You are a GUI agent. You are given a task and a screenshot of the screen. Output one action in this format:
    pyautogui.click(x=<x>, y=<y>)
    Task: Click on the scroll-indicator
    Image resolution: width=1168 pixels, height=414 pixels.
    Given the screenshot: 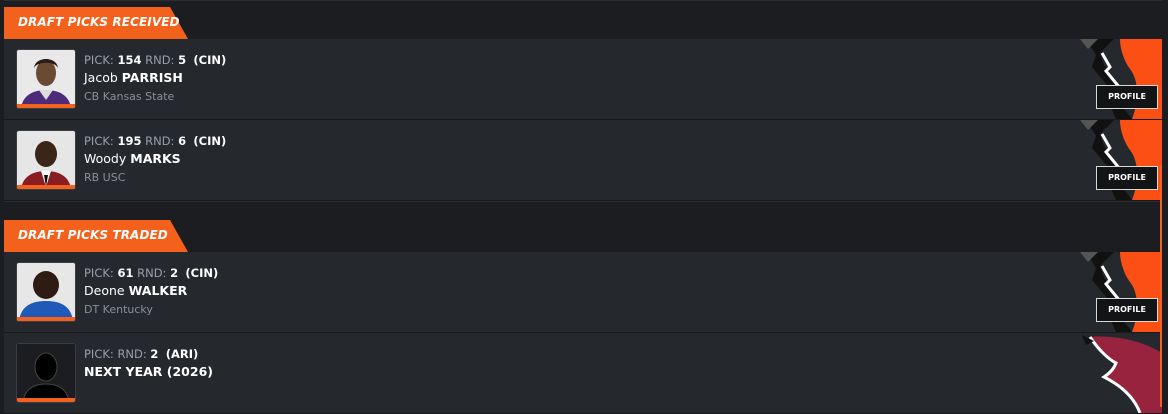 What is the action you would take?
    pyautogui.click(x=1161, y=286)
    